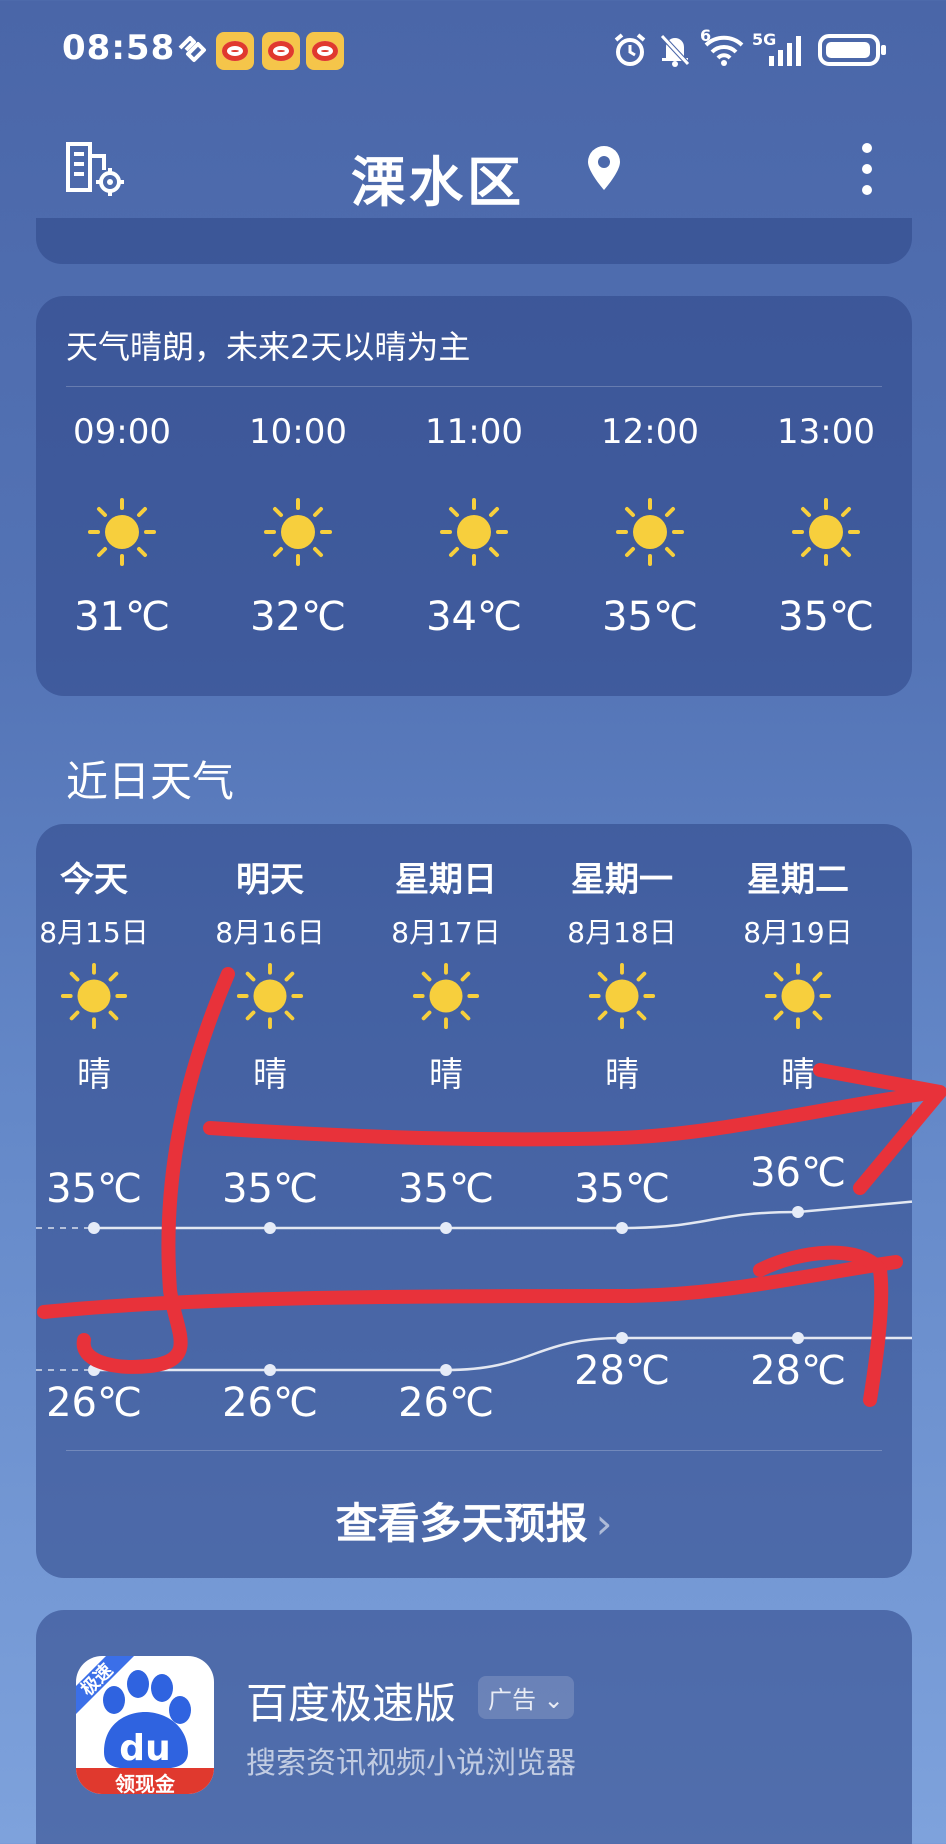 This screenshot has width=946, height=1844. What do you see at coordinates (145, 1748) in the screenshot?
I see `ad-icon-text: du` at bounding box center [145, 1748].